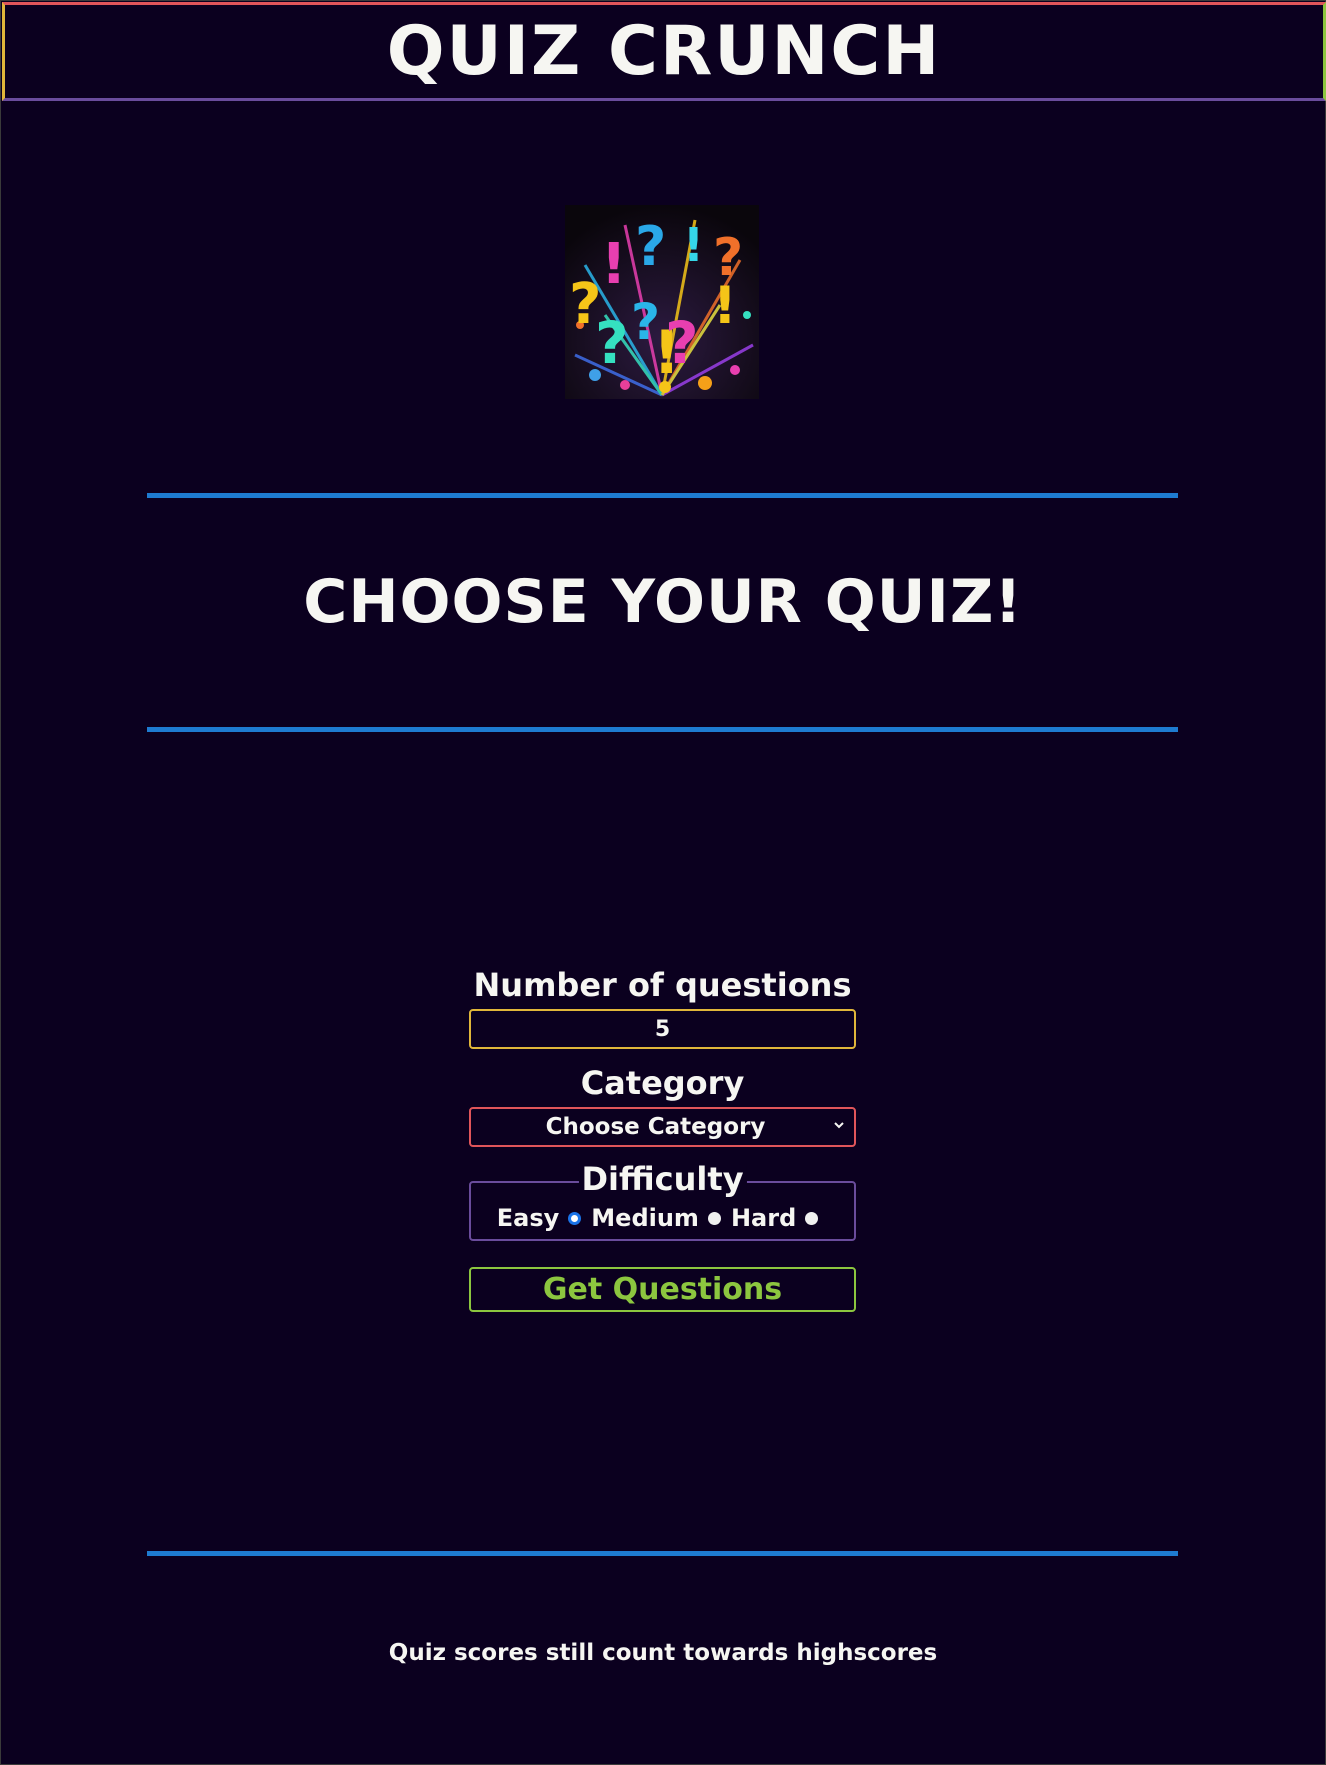 The height and width of the screenshot is (1765, 1326). I want to click on num-questions-input, so click(662, 1029).